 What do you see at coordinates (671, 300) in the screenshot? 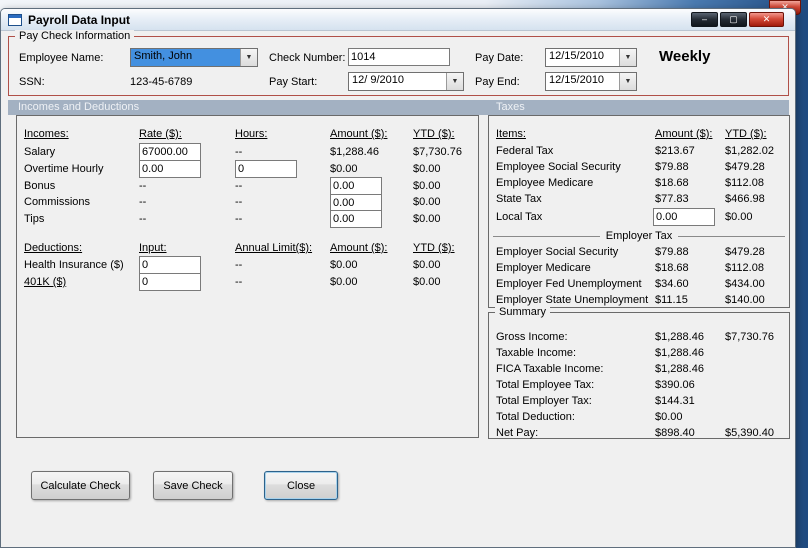
I see `employer-state-unemployment-amount: $11.15` at bounding box center [671, 300].